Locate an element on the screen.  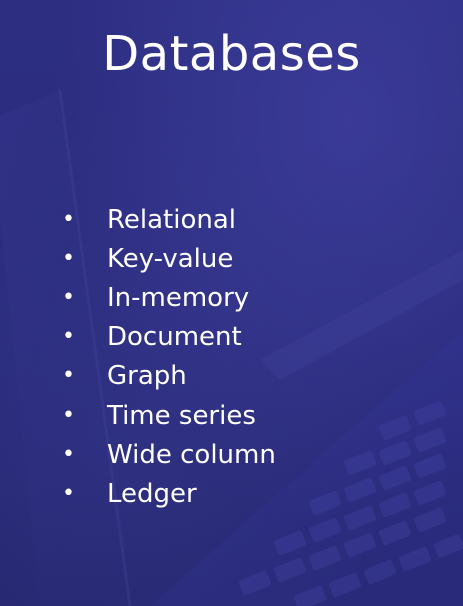
list-item-label: Graph is located at coordinates (147, 376).